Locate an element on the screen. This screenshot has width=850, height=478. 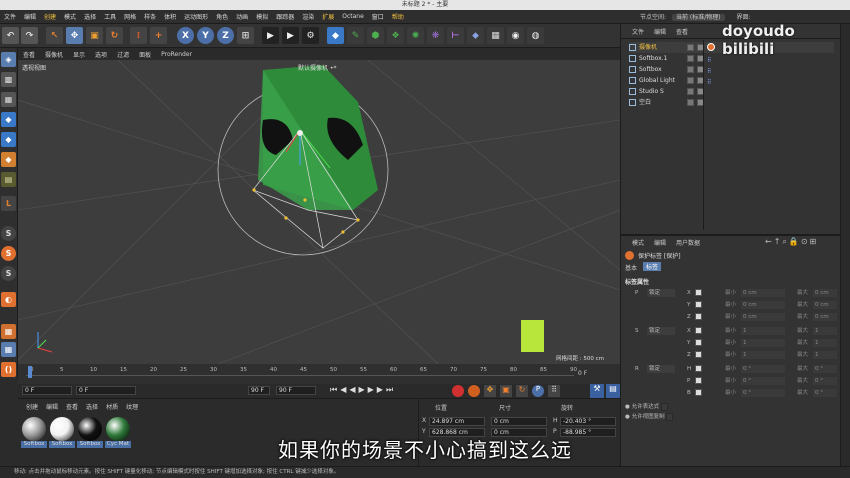
attribute-menu-item: 模式 is located at coordinates (638, 242).